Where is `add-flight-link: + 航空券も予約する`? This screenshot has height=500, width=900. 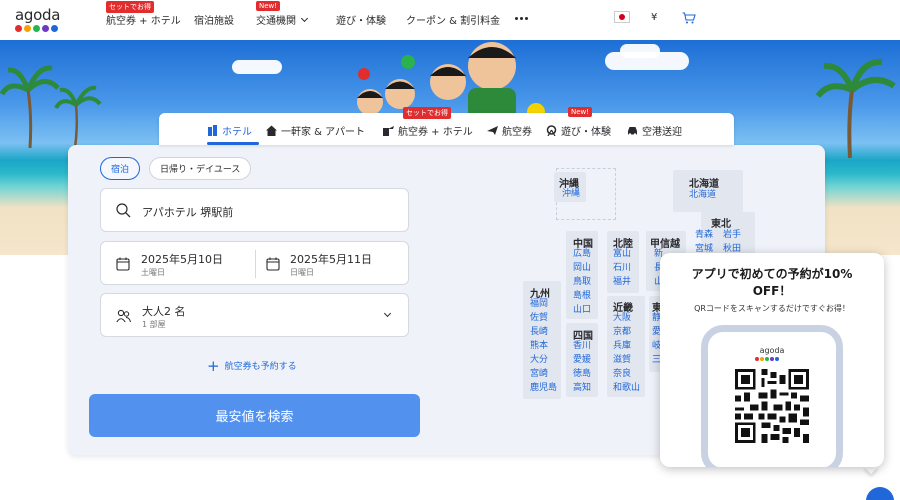
add-flight-link: + 航空券も予約する is located at coordinates (252, 365).